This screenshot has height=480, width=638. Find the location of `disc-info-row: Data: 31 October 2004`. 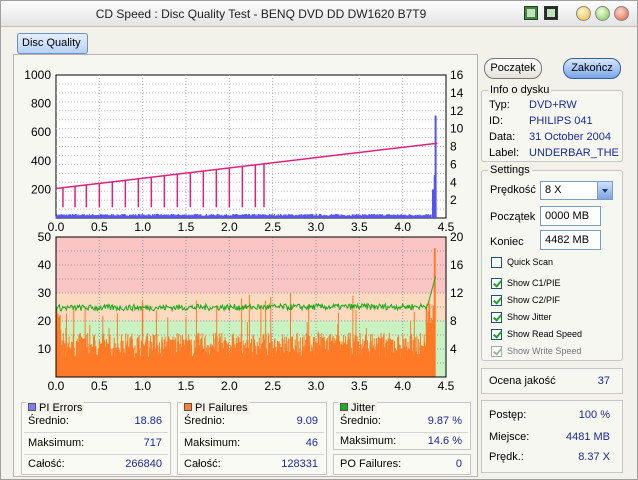

disc-info-row: Data: 31 October 2004 is located at coordinates (550, 137).